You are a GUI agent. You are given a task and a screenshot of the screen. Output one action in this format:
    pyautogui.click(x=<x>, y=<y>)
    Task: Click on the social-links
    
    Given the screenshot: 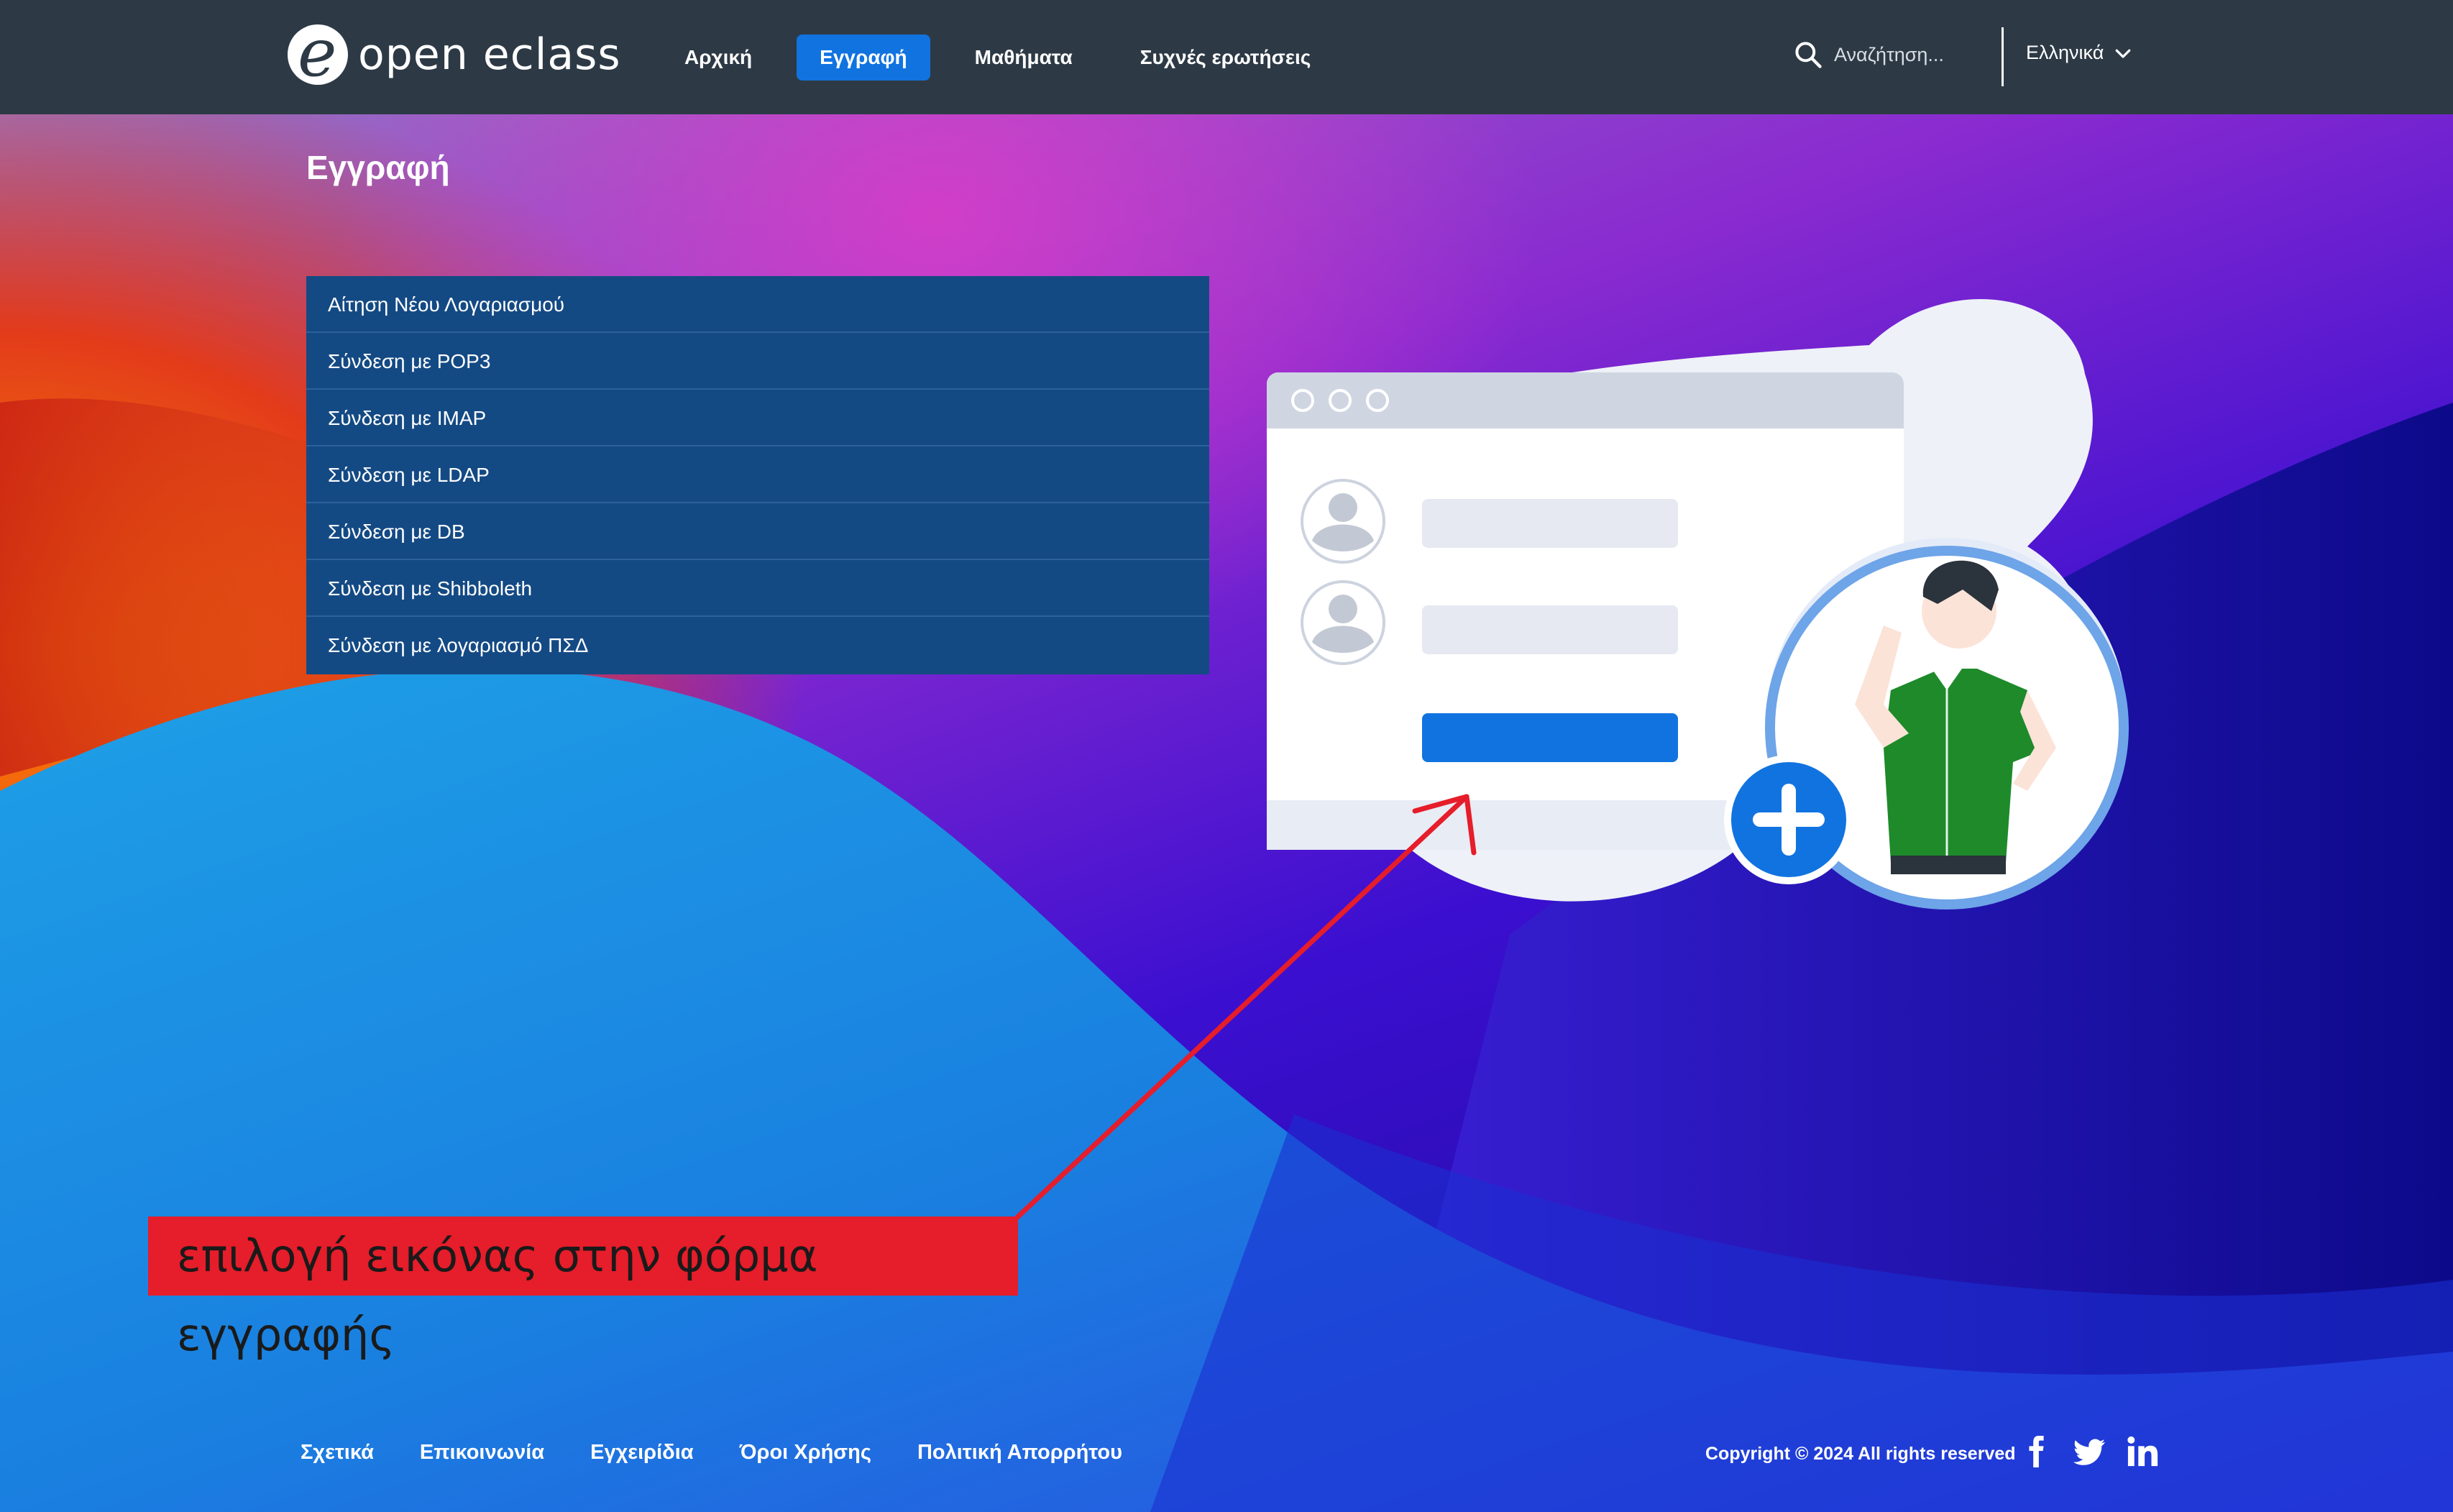 What is the action you would take?
    pyautogui.click(x=2090, y=1451)
    